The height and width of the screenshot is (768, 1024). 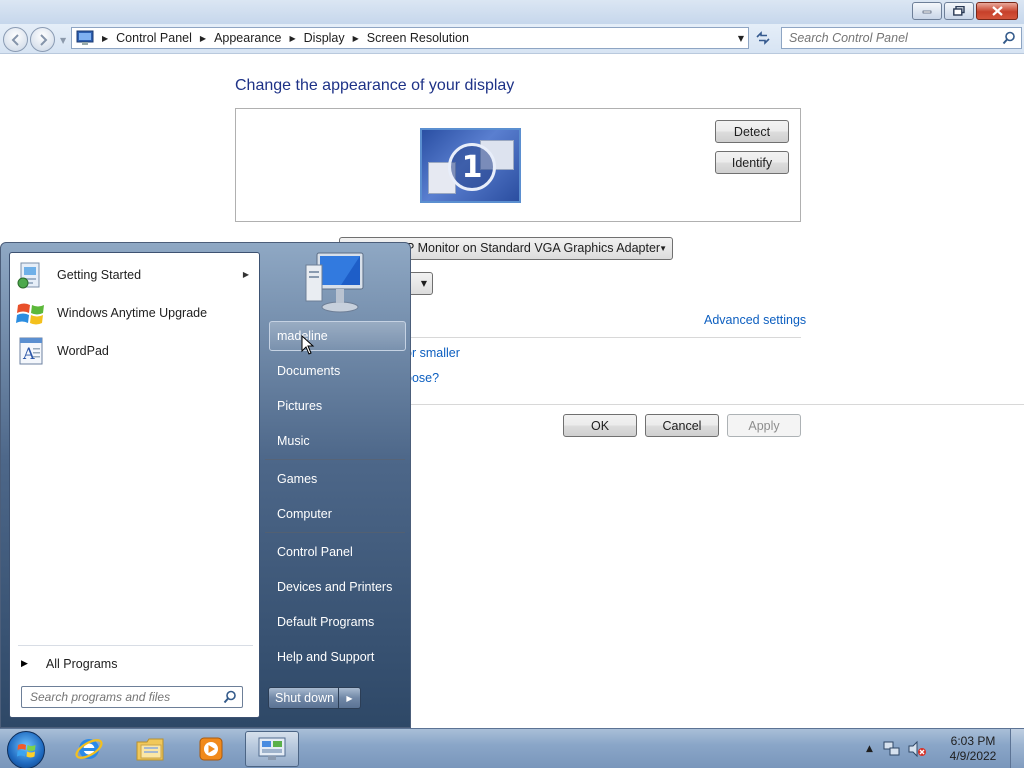 I want to click on windows-explorer-icon, so click(x=150, y=749).